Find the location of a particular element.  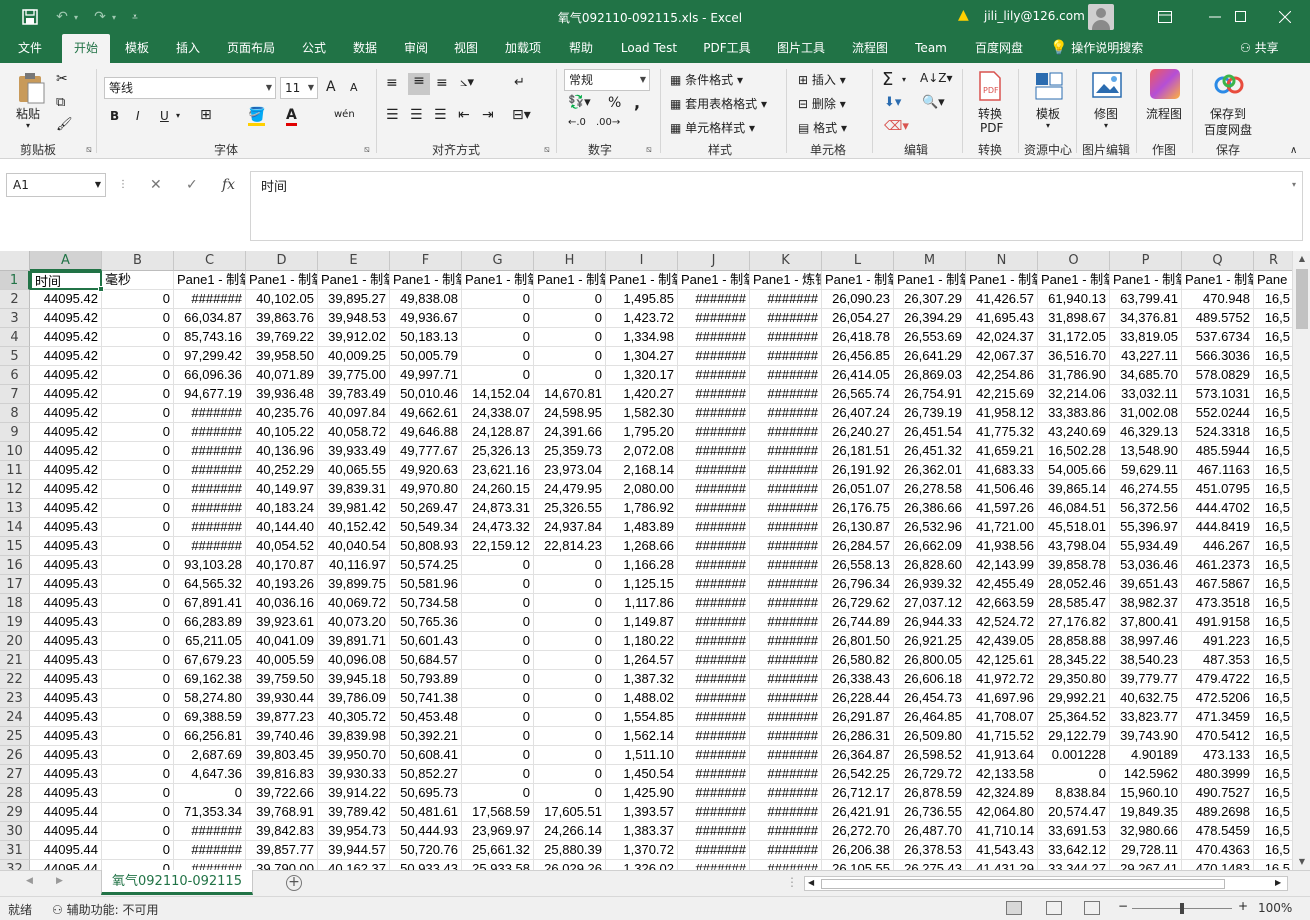

table-cell: 4,647.36 is located at coordinates (210, 774).